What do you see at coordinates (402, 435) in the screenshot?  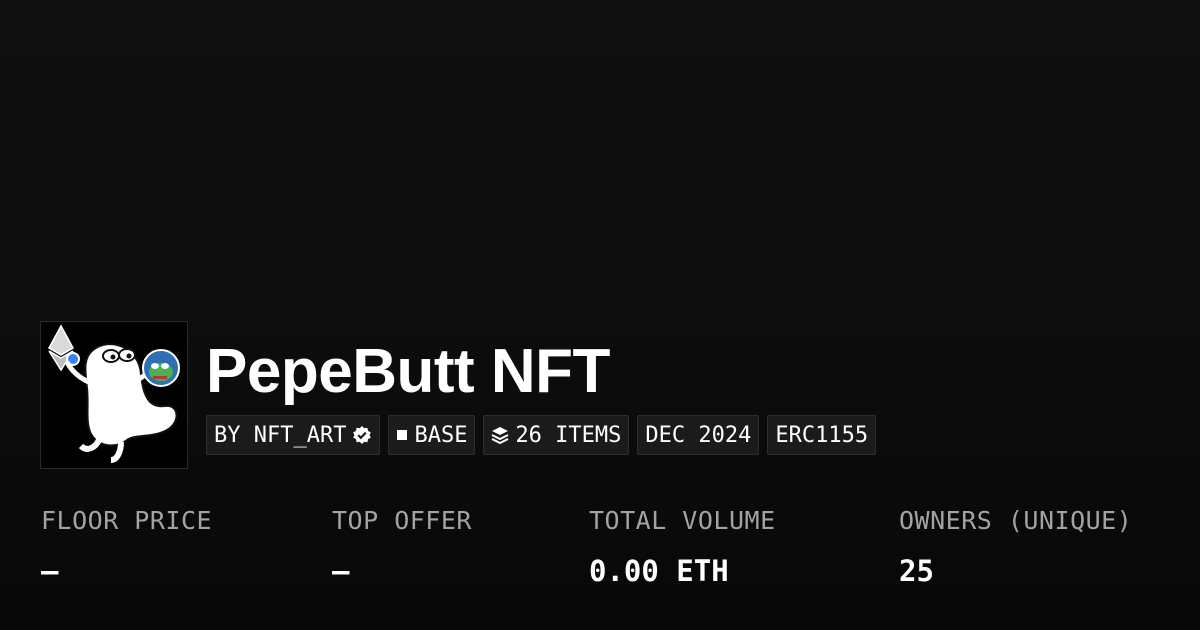 I see `base-square-icon` at bounding box center [402, 435].